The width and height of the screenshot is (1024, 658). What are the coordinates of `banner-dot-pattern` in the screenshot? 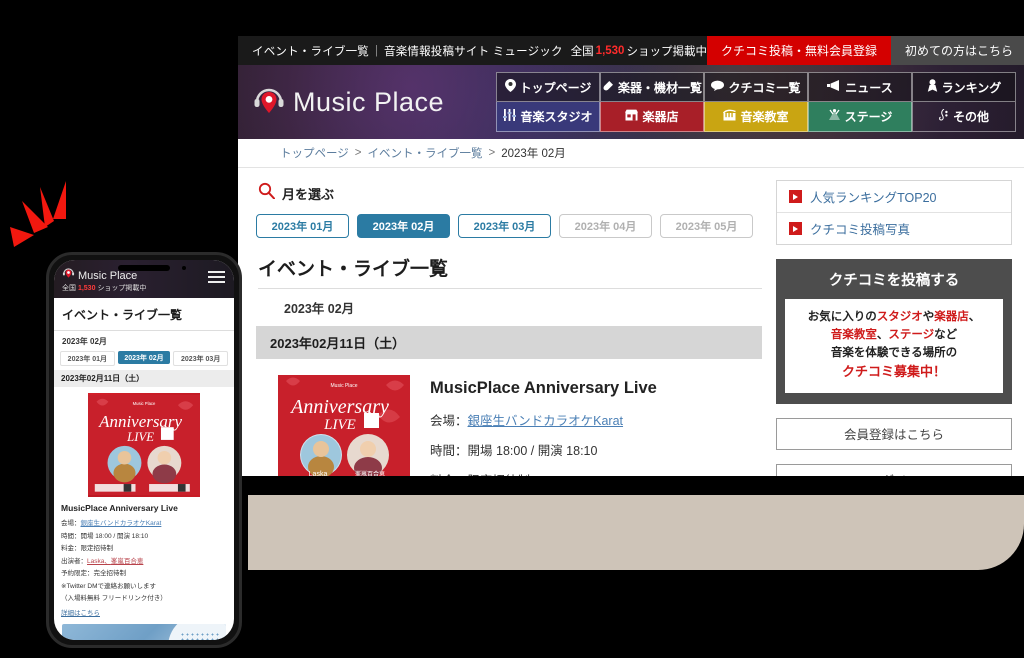 It's located at (200, 635).